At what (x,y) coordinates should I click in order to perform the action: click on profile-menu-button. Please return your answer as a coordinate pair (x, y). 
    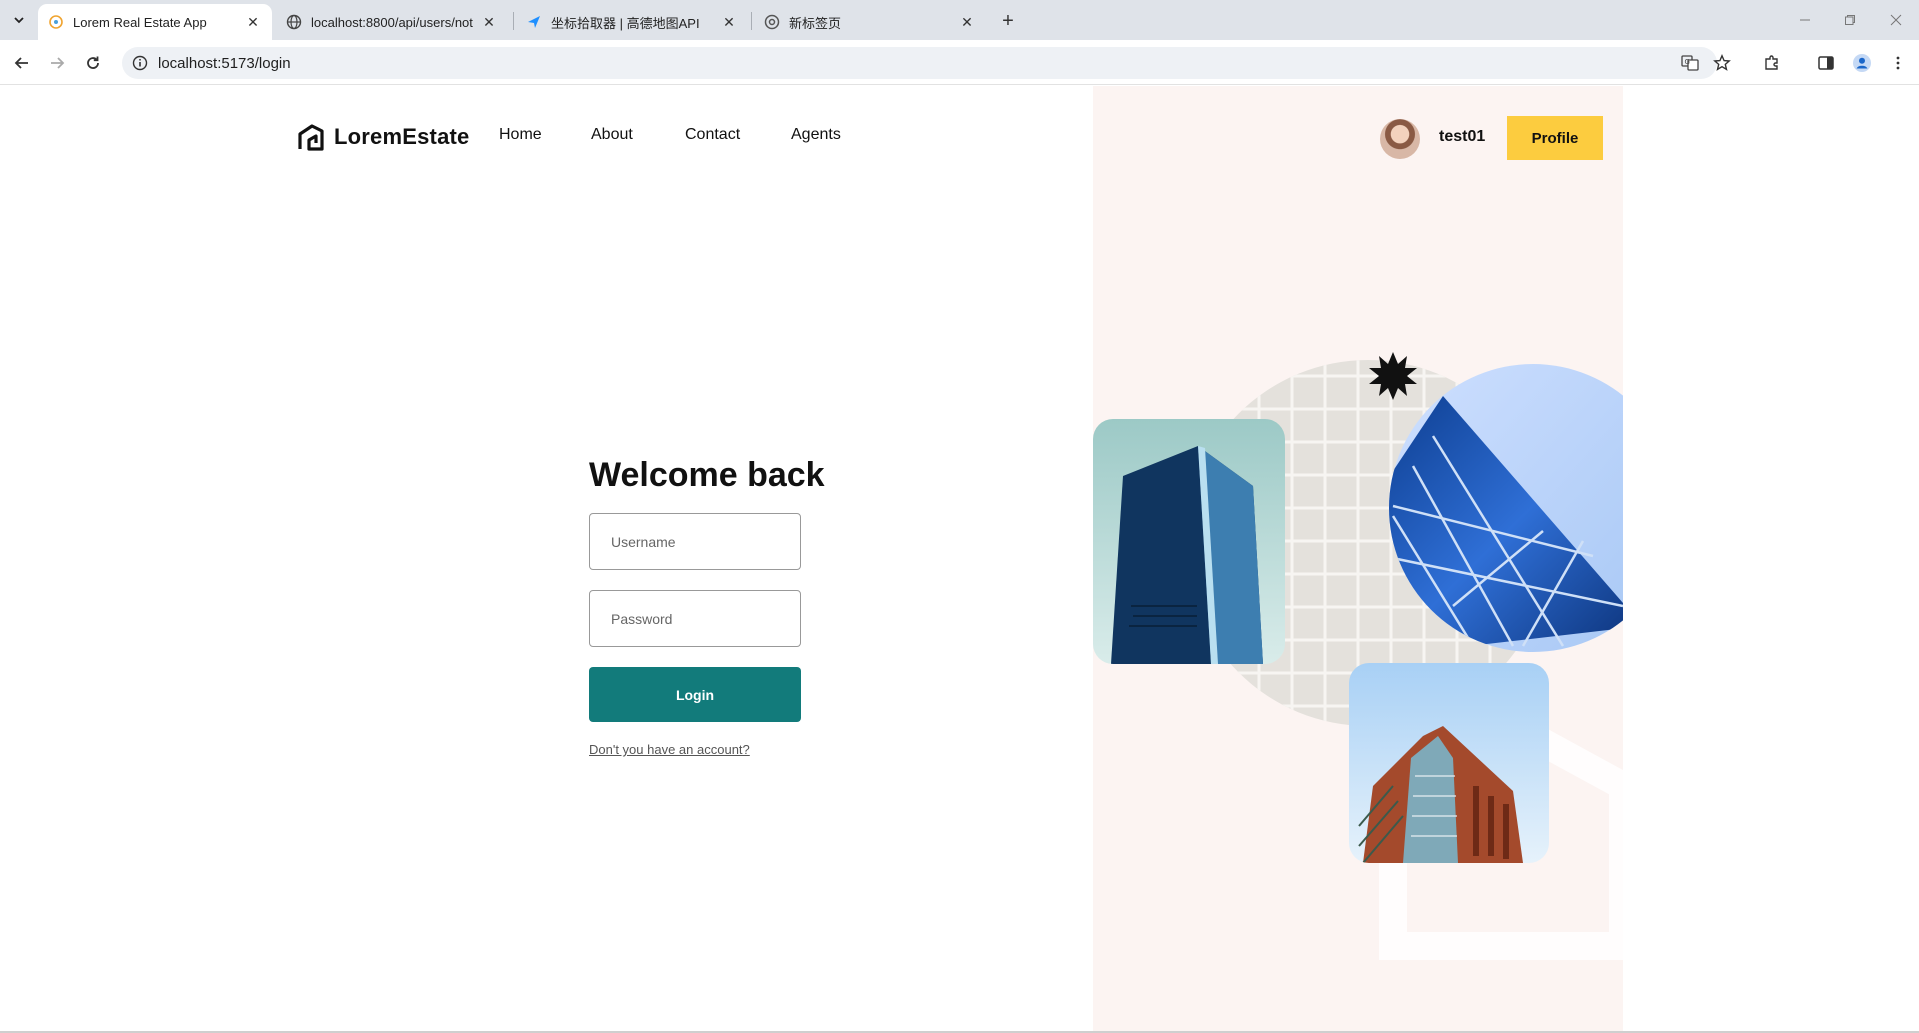
    Looking at the image, I should click on (1862, 63).